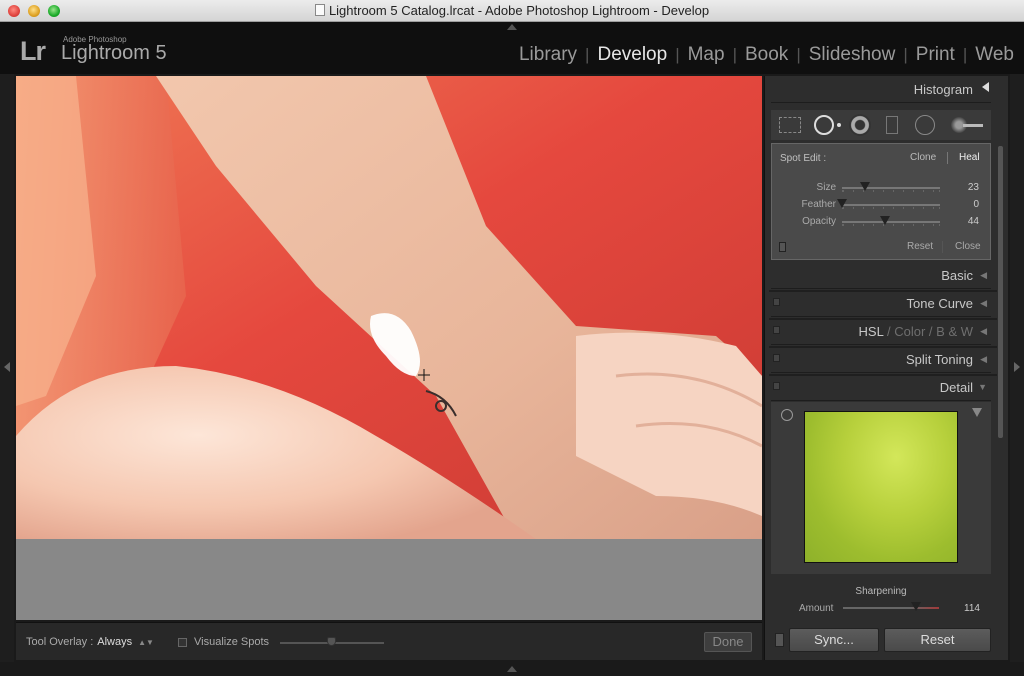 The width and height of the screenshot is (1024, 676). What do you see at coordinates (891, 608) in the screenshot?
I see `amount-slider` at bounding box center [891, 608].